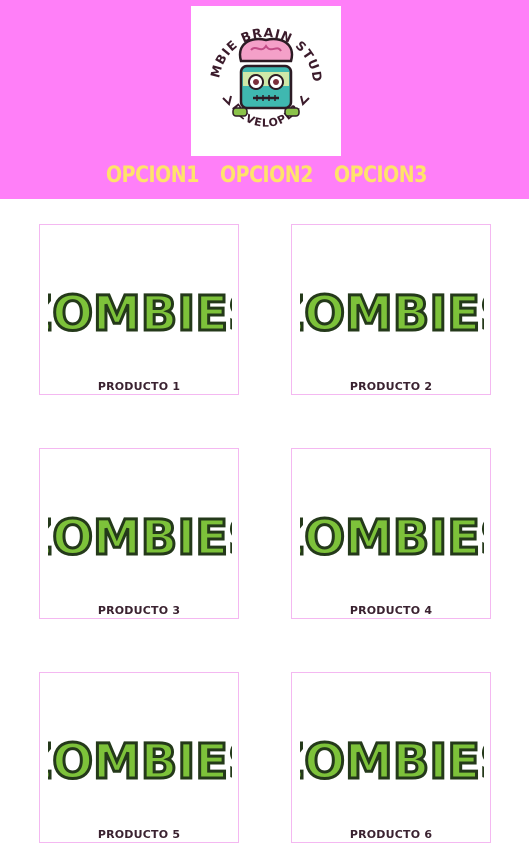 This screenshot has height=843, width=529. Describe the element at coordinates (380, 175) in the screenshot. I see `nav-item-opcion3: OPCION3` at that location.